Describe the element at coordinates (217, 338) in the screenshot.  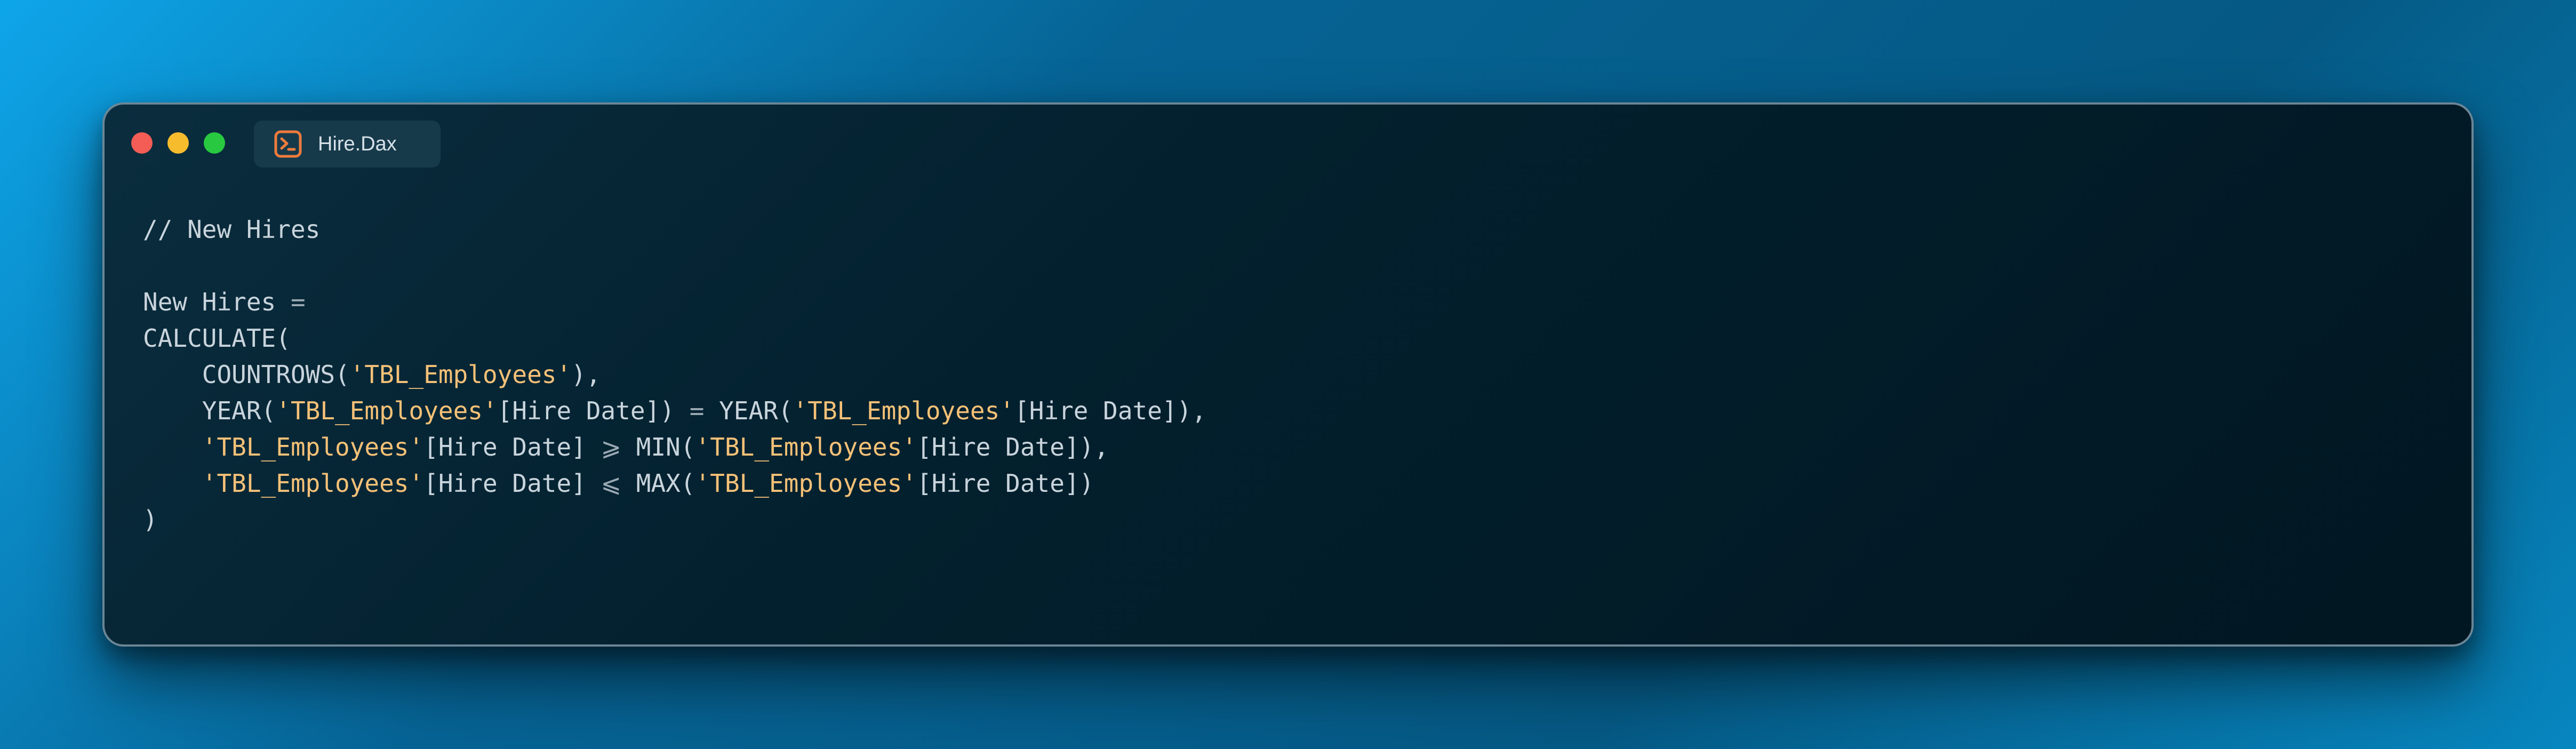
I see `code-text: CALCULATE(` at that location.